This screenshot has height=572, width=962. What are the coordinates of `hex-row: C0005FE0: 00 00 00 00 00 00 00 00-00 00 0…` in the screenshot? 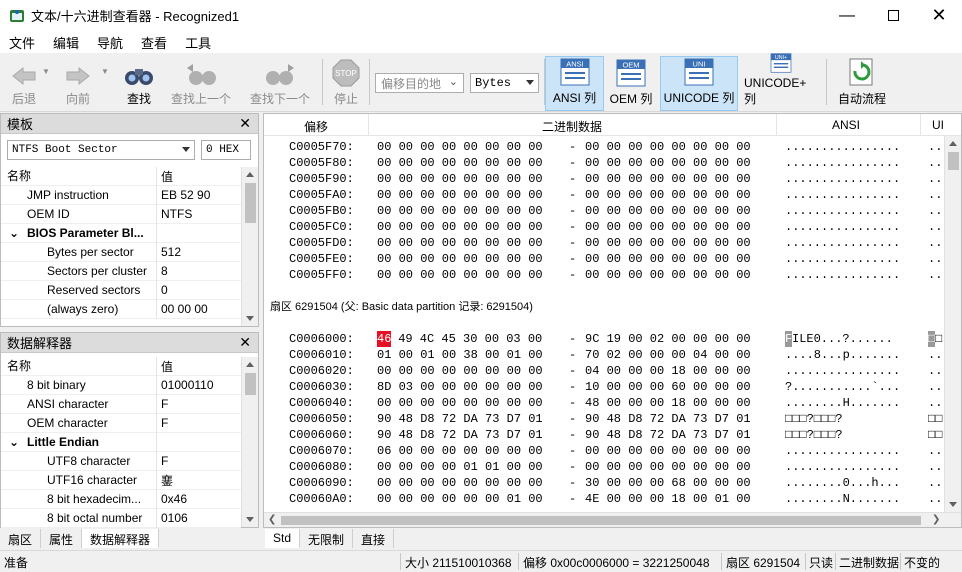 It's located at (604, 259).